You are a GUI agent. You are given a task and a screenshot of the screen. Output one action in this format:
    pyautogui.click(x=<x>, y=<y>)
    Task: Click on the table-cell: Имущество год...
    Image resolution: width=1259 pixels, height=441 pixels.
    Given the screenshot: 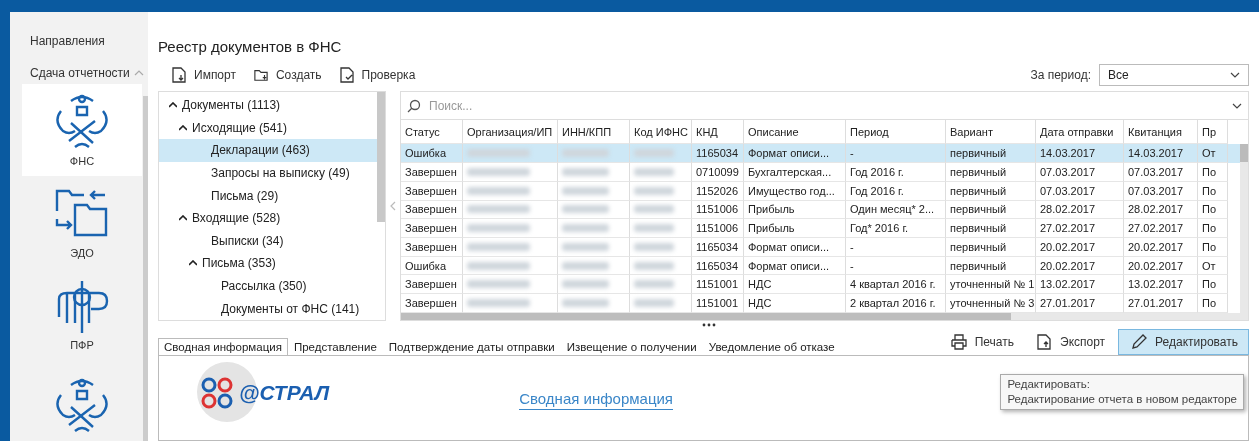 What is the action you would take?
    pyautogui.click(x=795, y=191)
    